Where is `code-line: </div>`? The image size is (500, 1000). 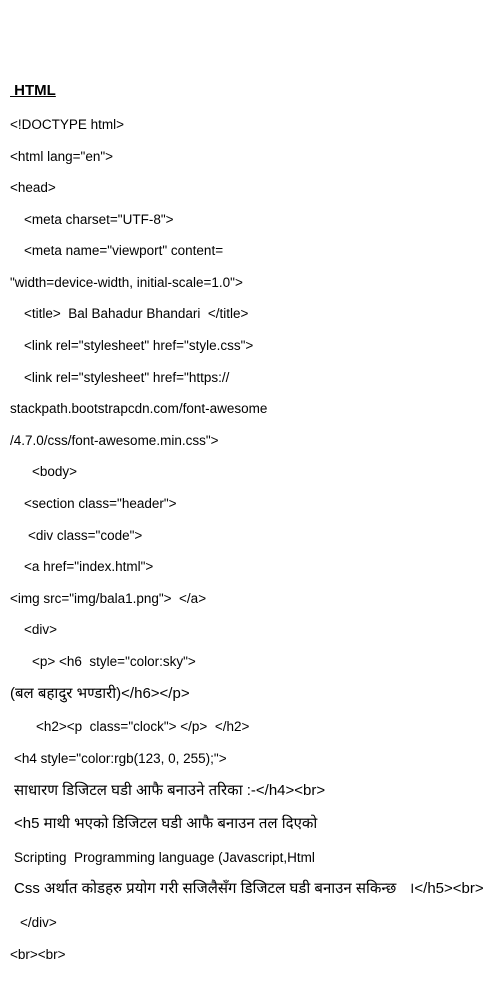
code-line: </div> is located at coordinates (38, 922).